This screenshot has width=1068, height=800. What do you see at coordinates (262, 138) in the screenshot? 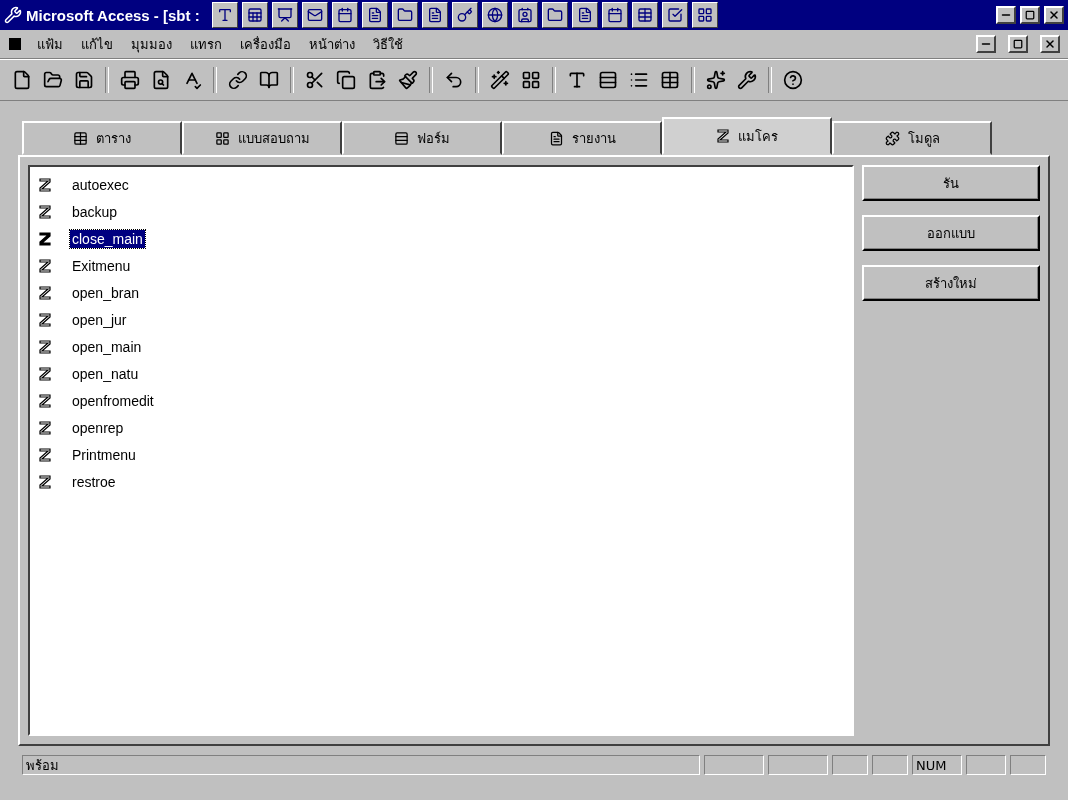
I see `tab: แบบสอบถาม` at bounding box center [262, 138].